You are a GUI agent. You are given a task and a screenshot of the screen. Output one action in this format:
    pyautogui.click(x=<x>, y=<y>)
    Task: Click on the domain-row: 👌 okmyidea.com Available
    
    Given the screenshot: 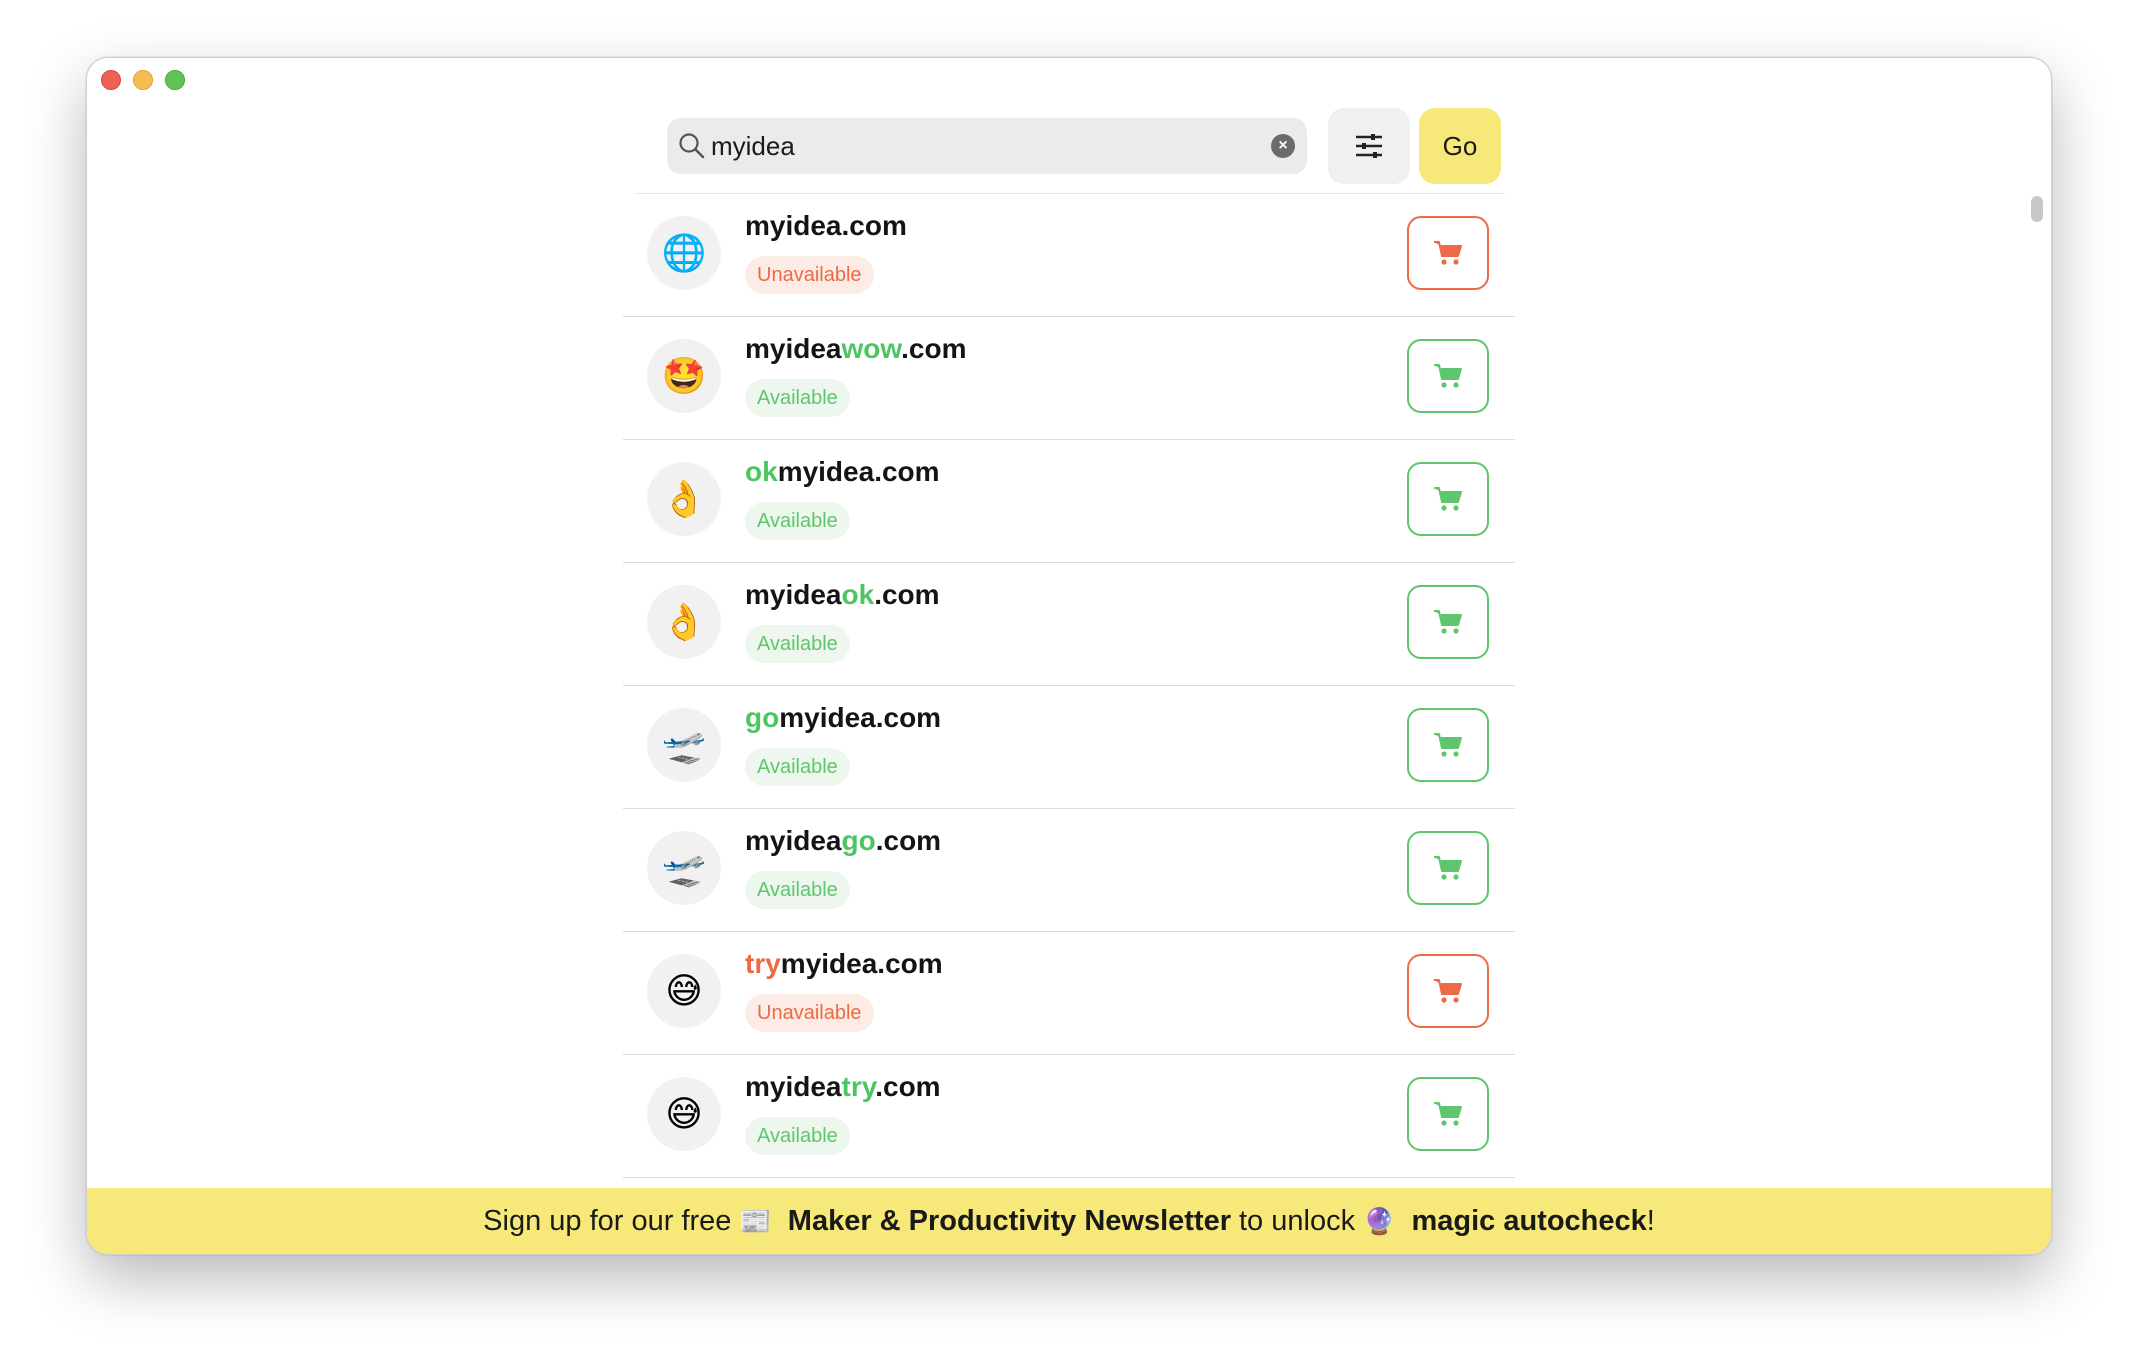 What is the action you would take?
    pyautogui.click(x=1069, y=501)
    